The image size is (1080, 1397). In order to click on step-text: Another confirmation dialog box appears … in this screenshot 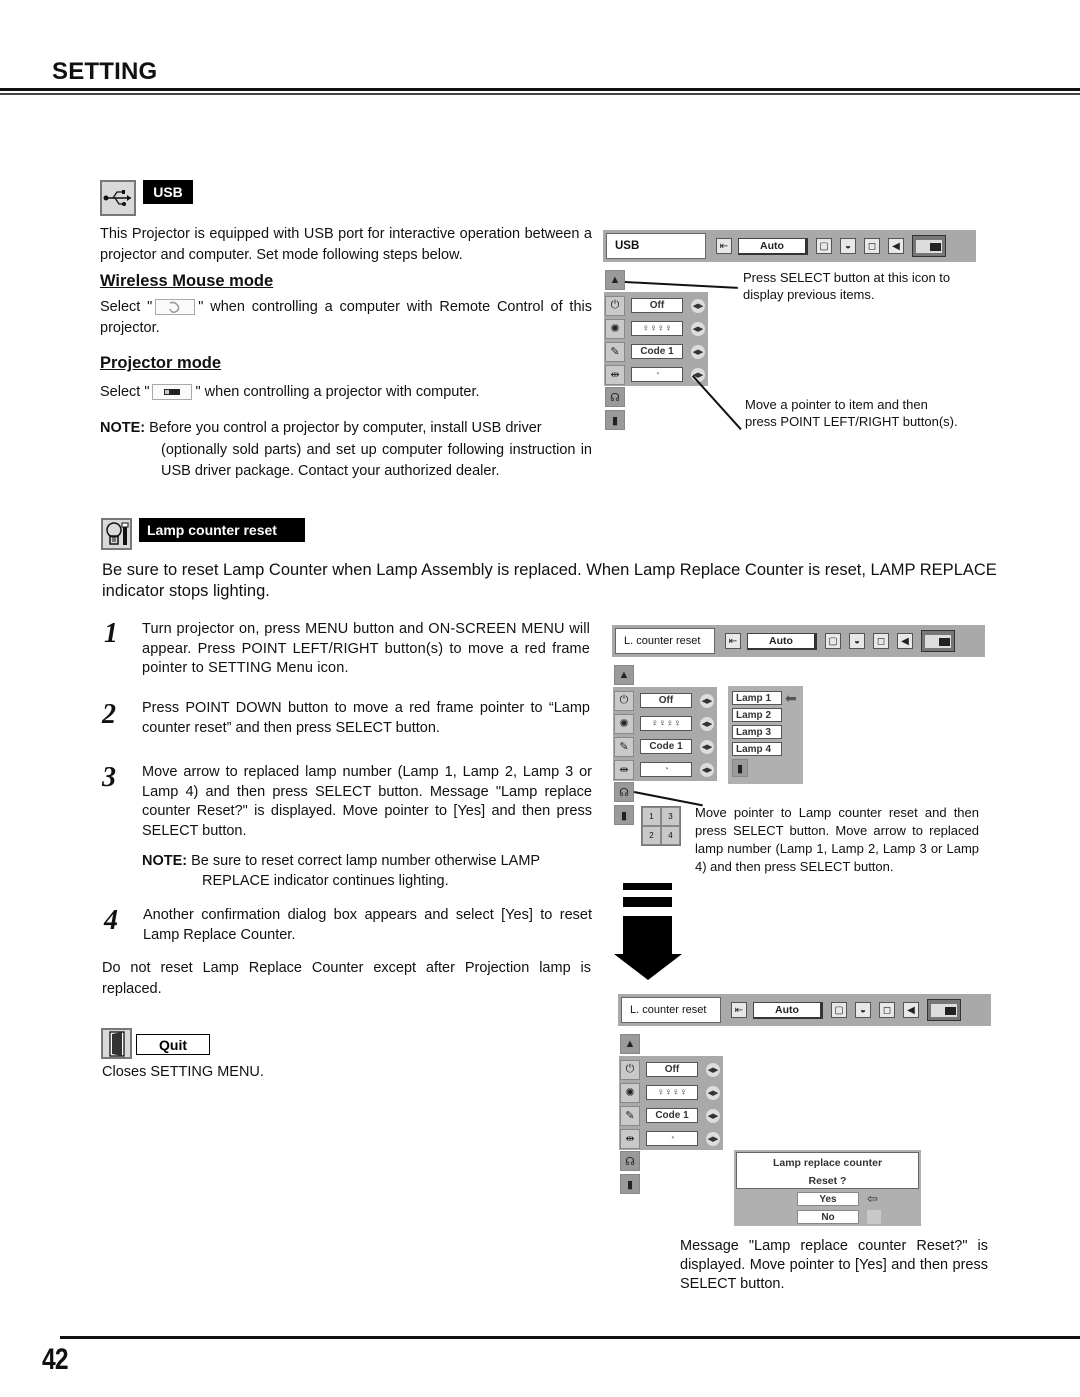, I will do `click(367, 925)`.